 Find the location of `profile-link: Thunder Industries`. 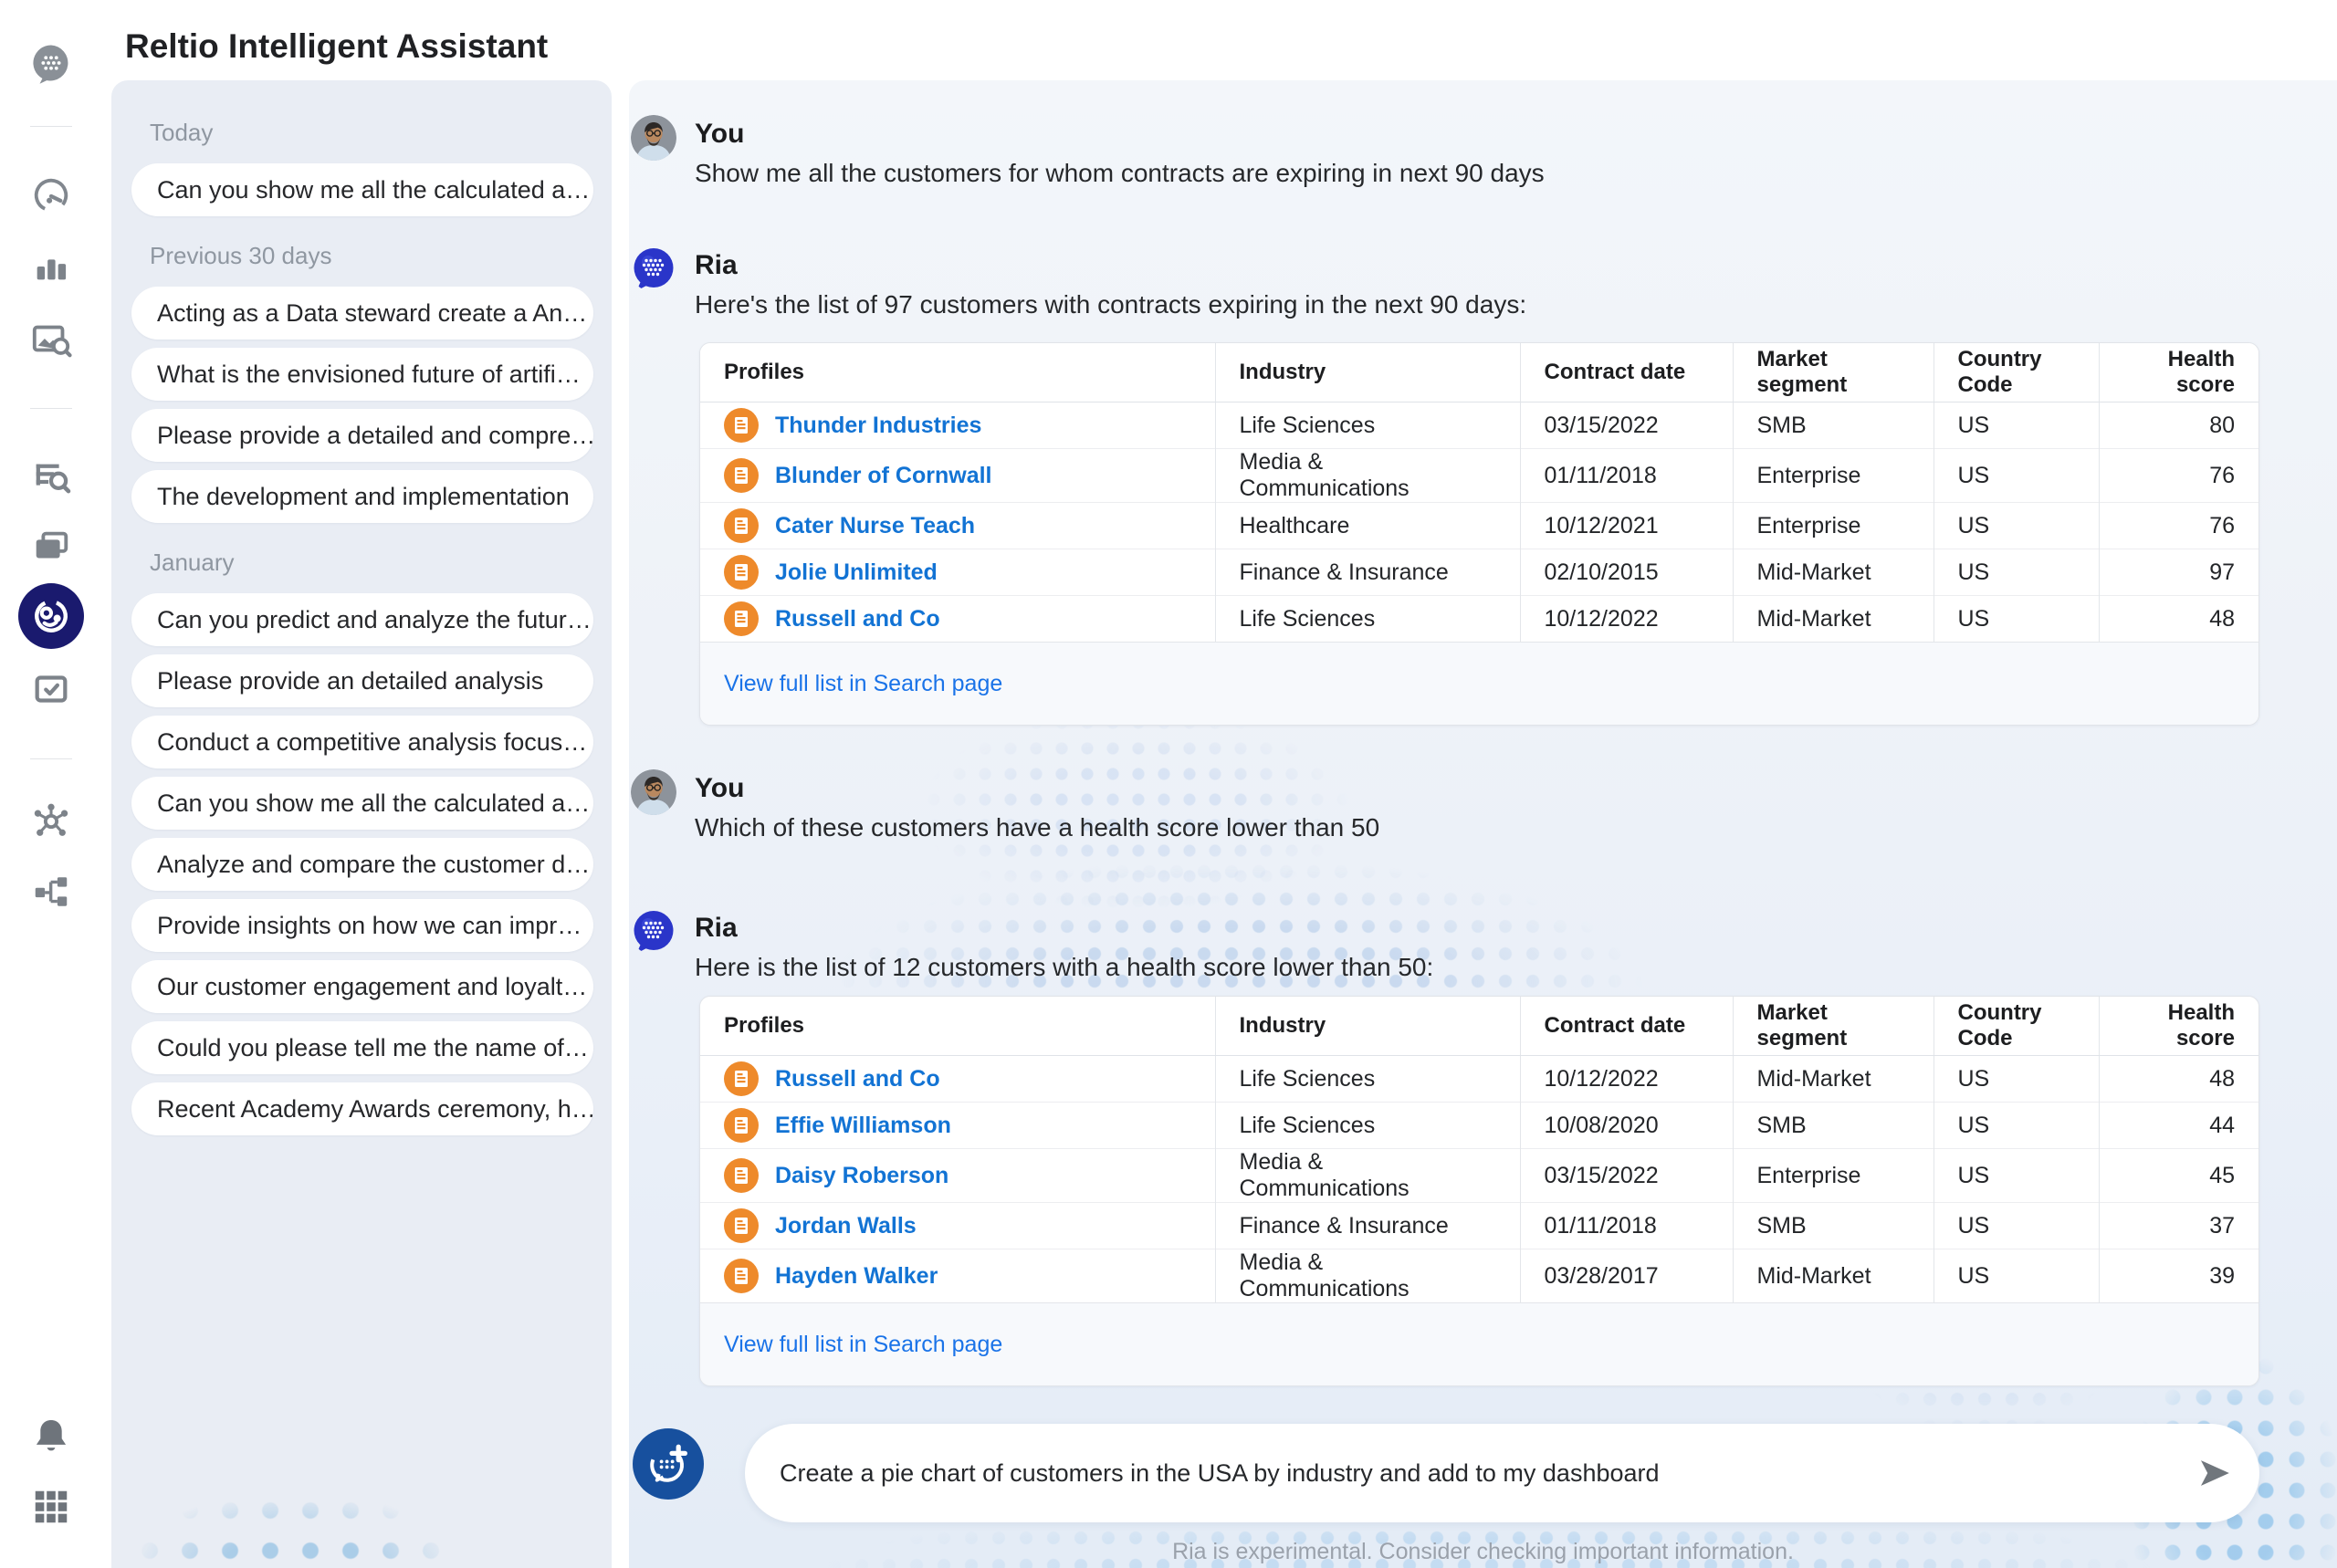

profile-link: Thunder Industries is located at coordinates (878, 426).